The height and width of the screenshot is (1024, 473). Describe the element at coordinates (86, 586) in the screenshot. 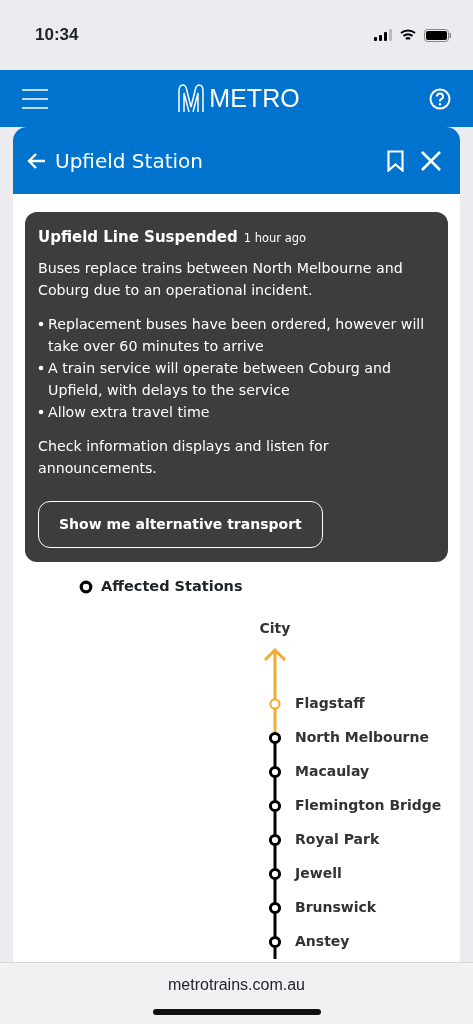

I see `station-marker-icon` at that location.